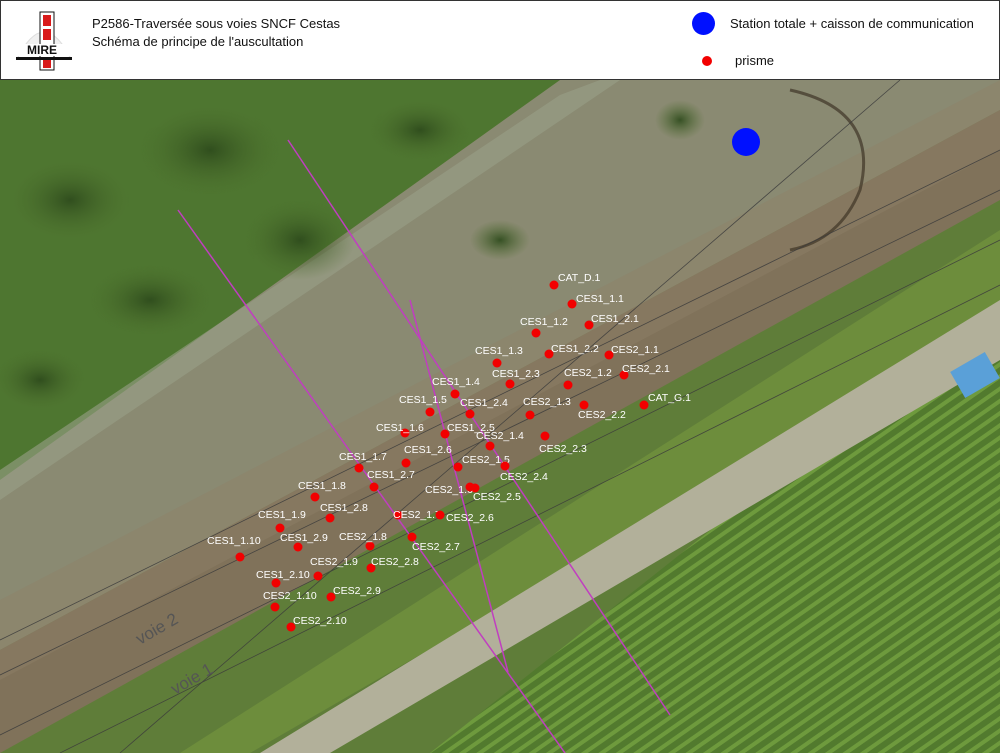 The height and width of the screenshot is (753, 1000). What do you see at coordinates (216, 23) in the screenshot?
I see `document-title: P2586-Traversée sous voies SNCF Cestas` at bounding box center [216, 23].